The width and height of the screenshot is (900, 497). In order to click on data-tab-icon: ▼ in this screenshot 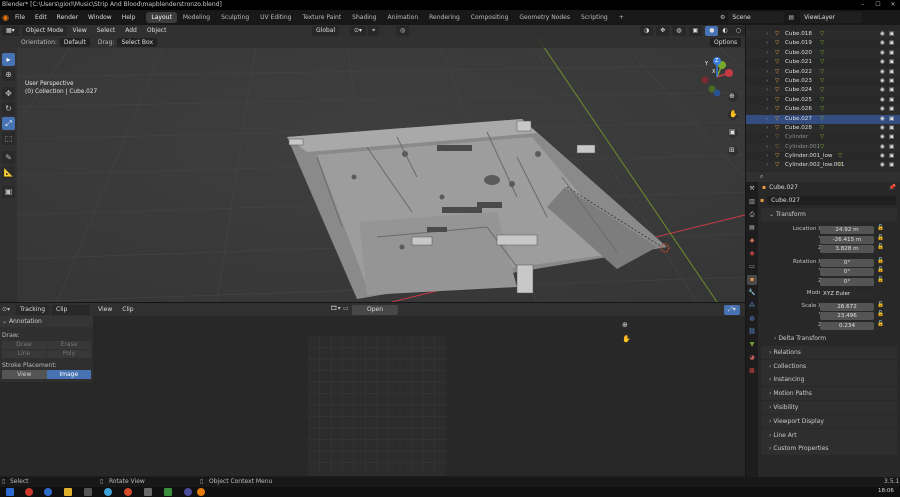, I will do `click(752, 345)`.